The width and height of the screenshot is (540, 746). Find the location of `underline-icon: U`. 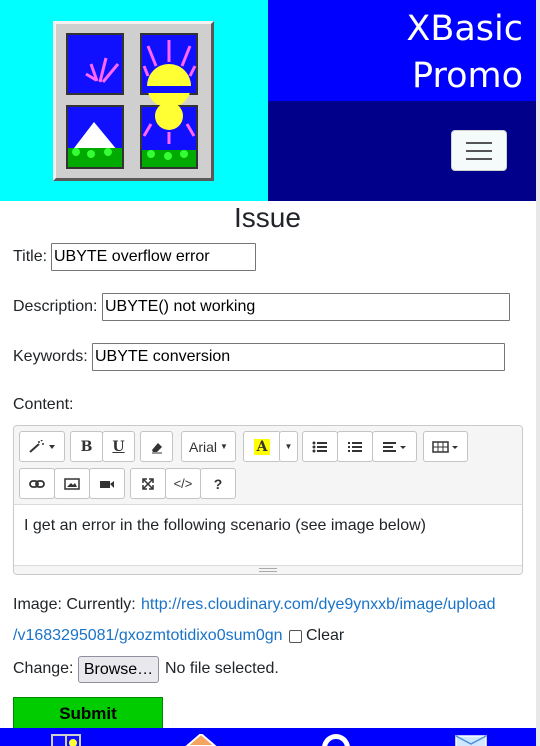

underline-icon: U is located at coordinates (118, 446).